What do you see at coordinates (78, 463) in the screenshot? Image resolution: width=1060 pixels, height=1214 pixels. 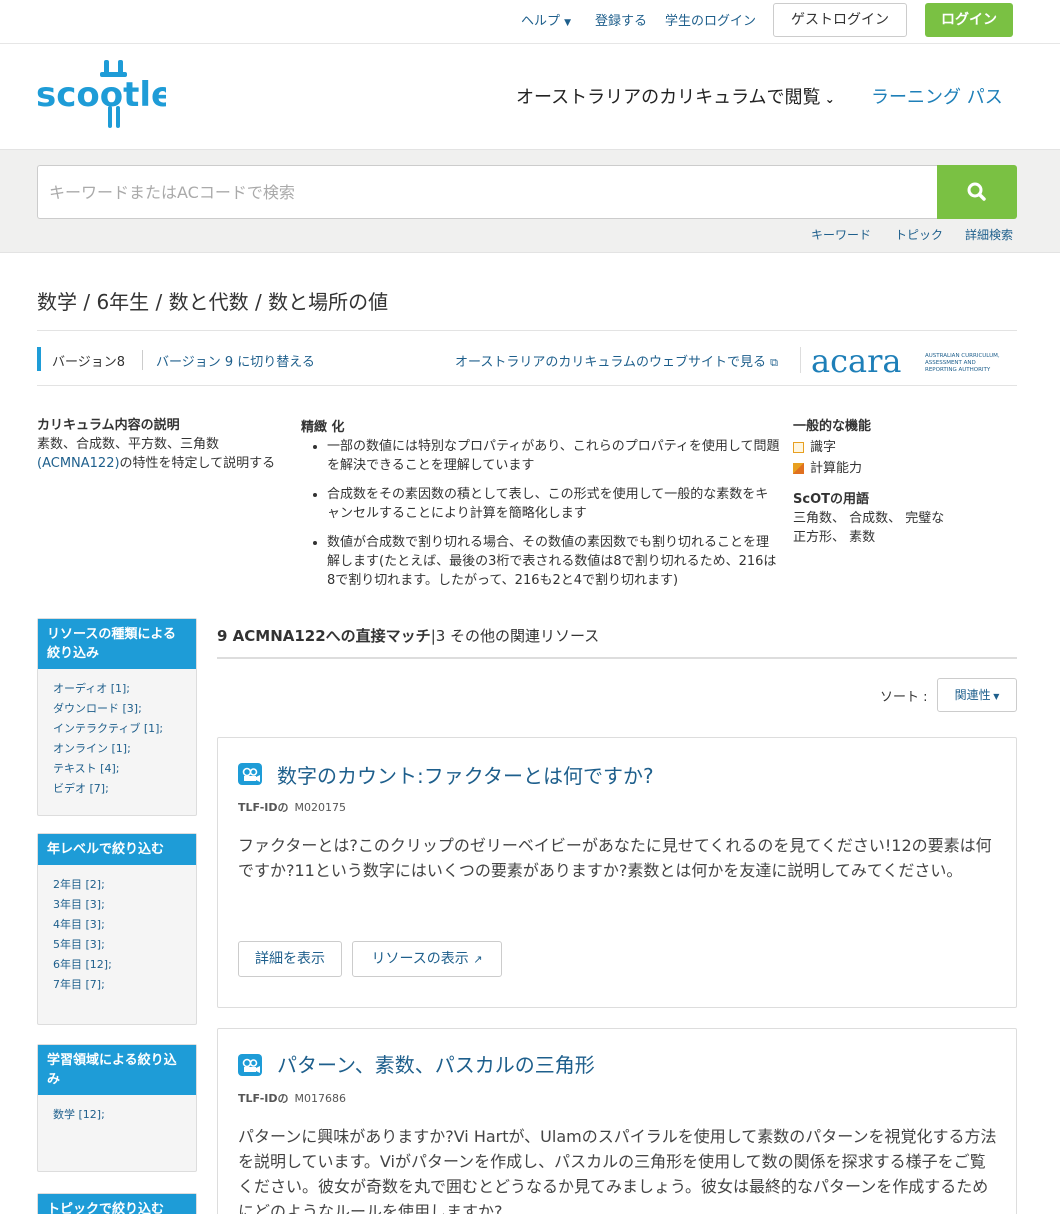 I see `ac-code-link: (ACMNA122)` at bounding box center [78, 463].